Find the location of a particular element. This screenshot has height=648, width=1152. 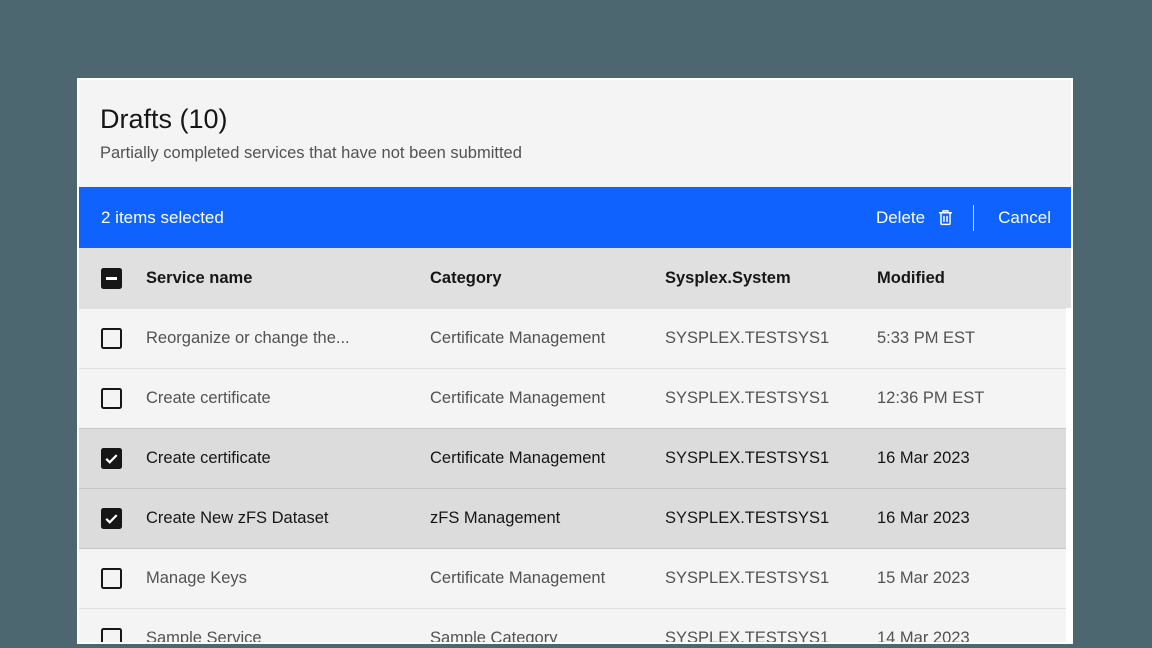

scrollbar-track is located at coordinates (1068, 475).